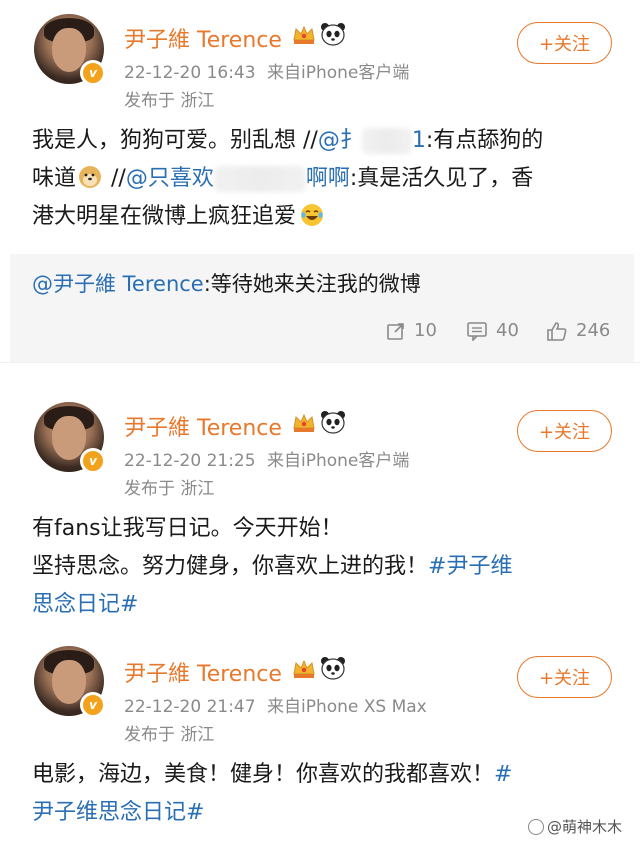 Image resolution: width=640 pixels, height=849 pixels. Describe the element at coordinates (593, 330) in the screenshot. I see `like-count: 246` at that location.